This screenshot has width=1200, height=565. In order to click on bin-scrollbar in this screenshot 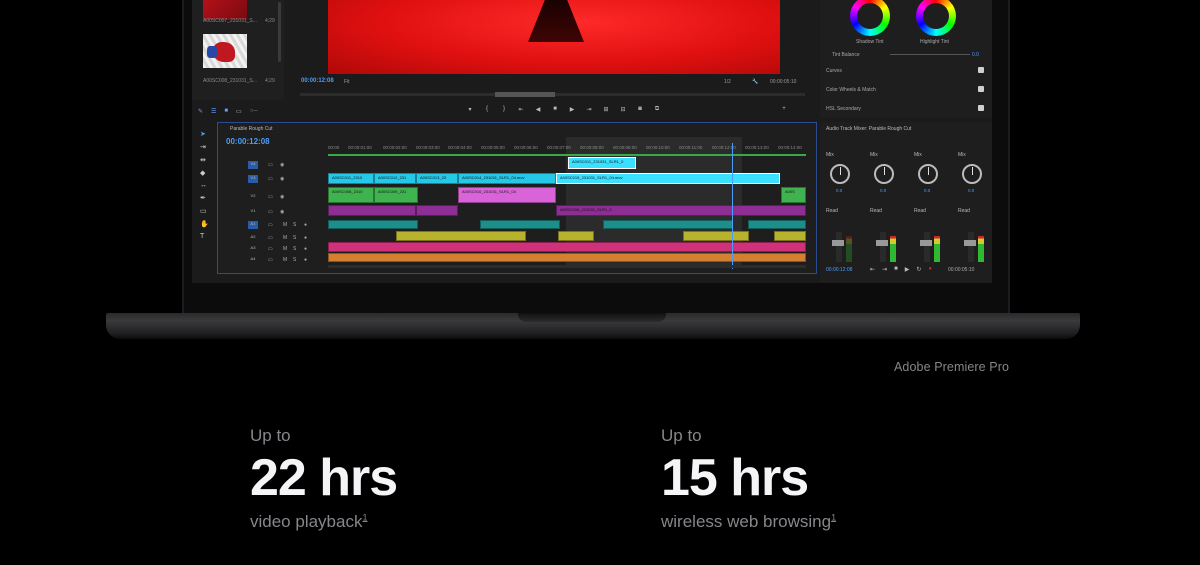, I will do `click(279, 32)`.